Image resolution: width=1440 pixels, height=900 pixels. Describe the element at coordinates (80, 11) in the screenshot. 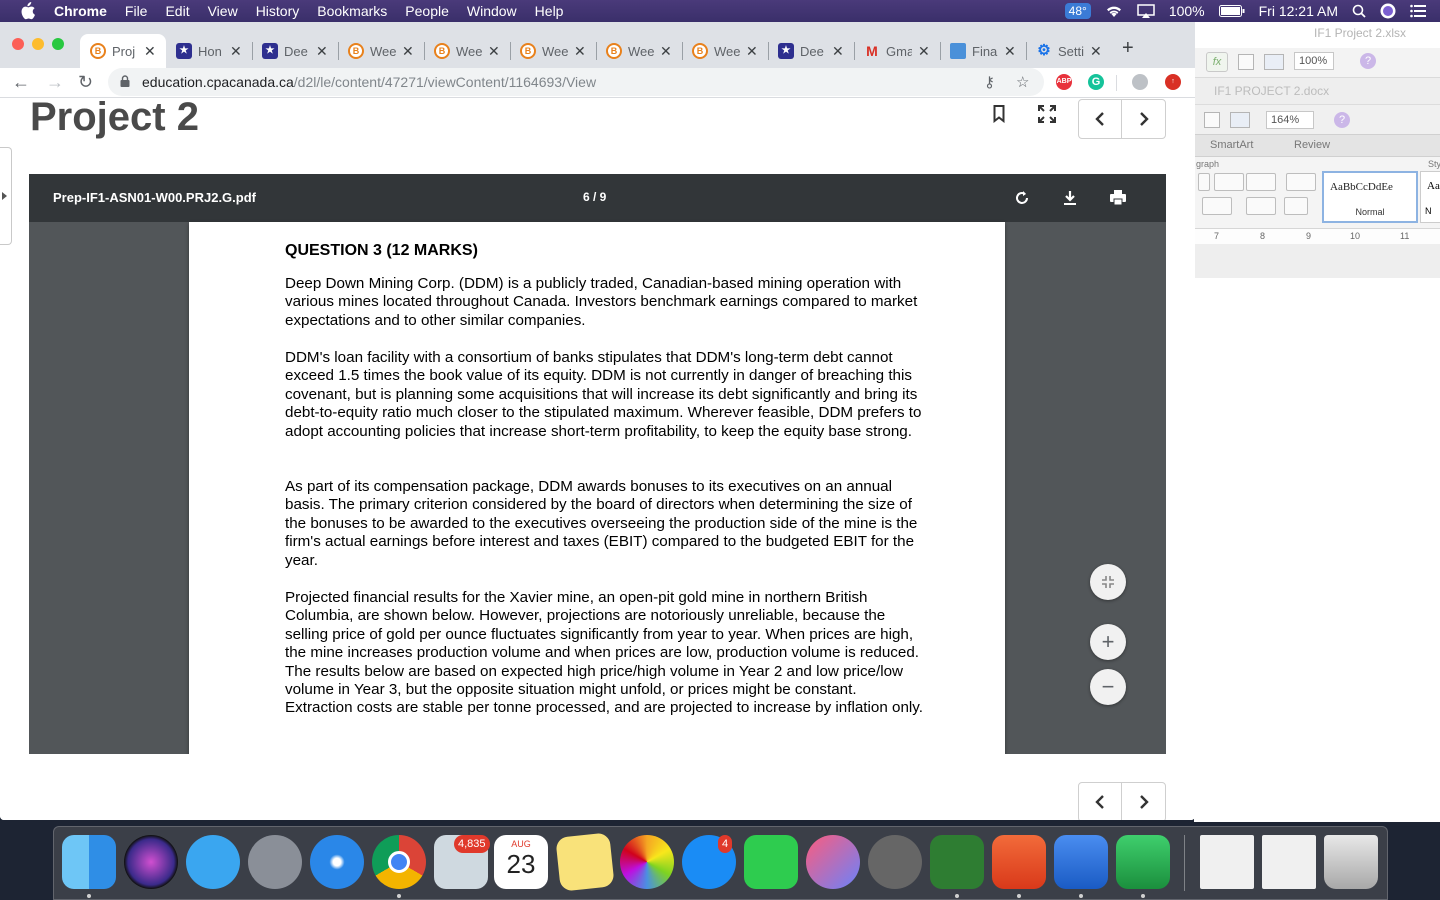

I see `menu-app-name: Chrome` at that location.